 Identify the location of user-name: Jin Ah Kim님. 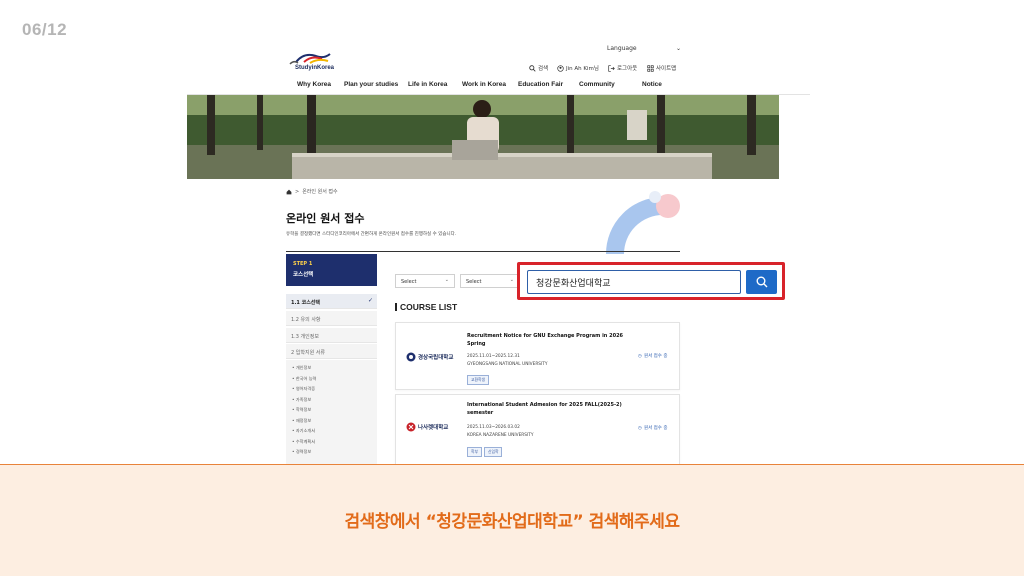
(582, 69).